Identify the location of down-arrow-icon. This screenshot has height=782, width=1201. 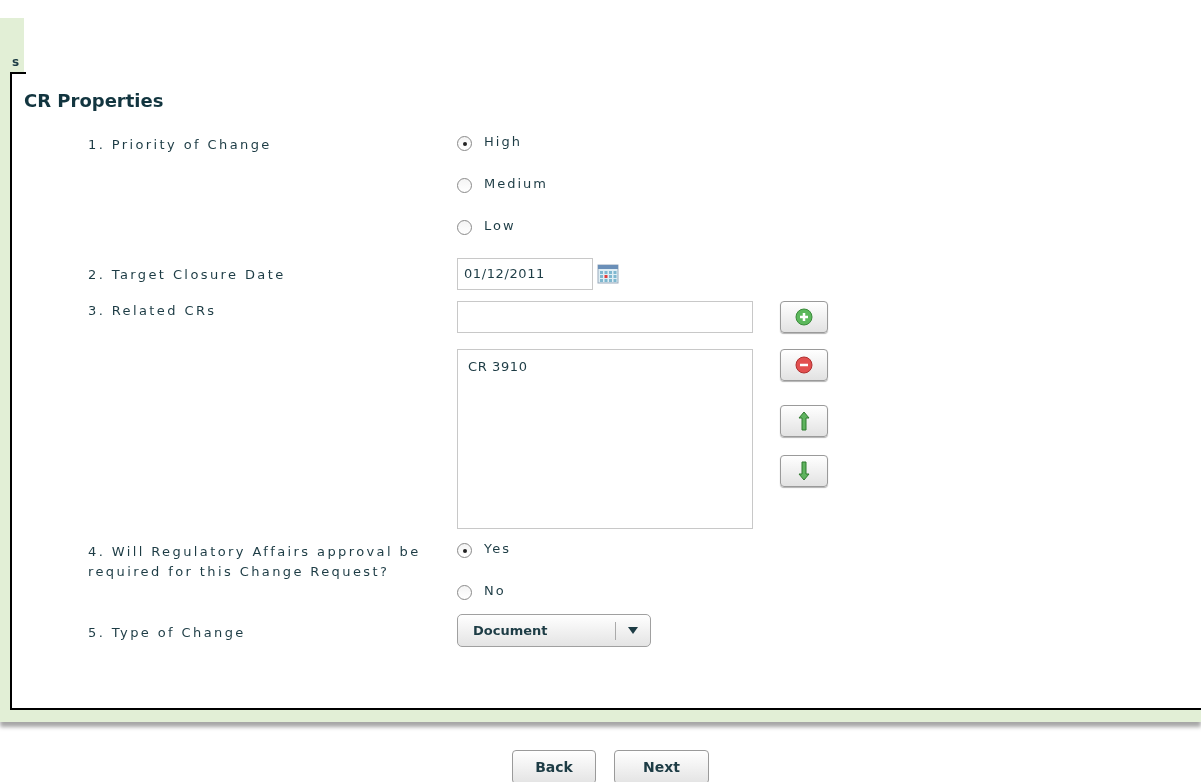
(804, 471).